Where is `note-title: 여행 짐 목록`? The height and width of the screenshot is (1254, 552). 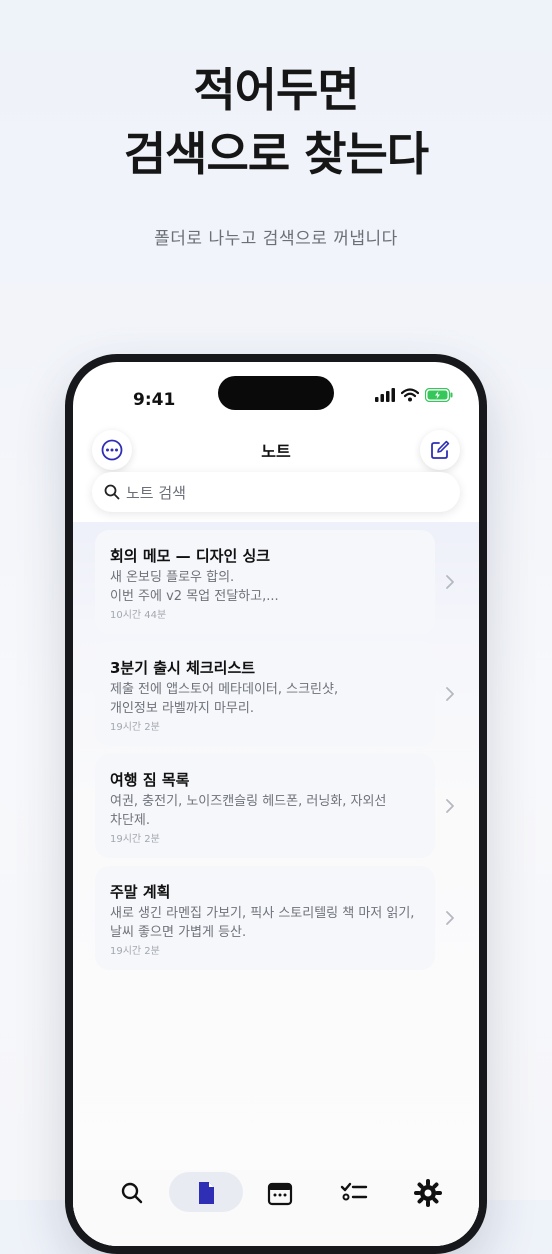
note-title: 여행 짐 목록 is located at coordinates (150, 780).